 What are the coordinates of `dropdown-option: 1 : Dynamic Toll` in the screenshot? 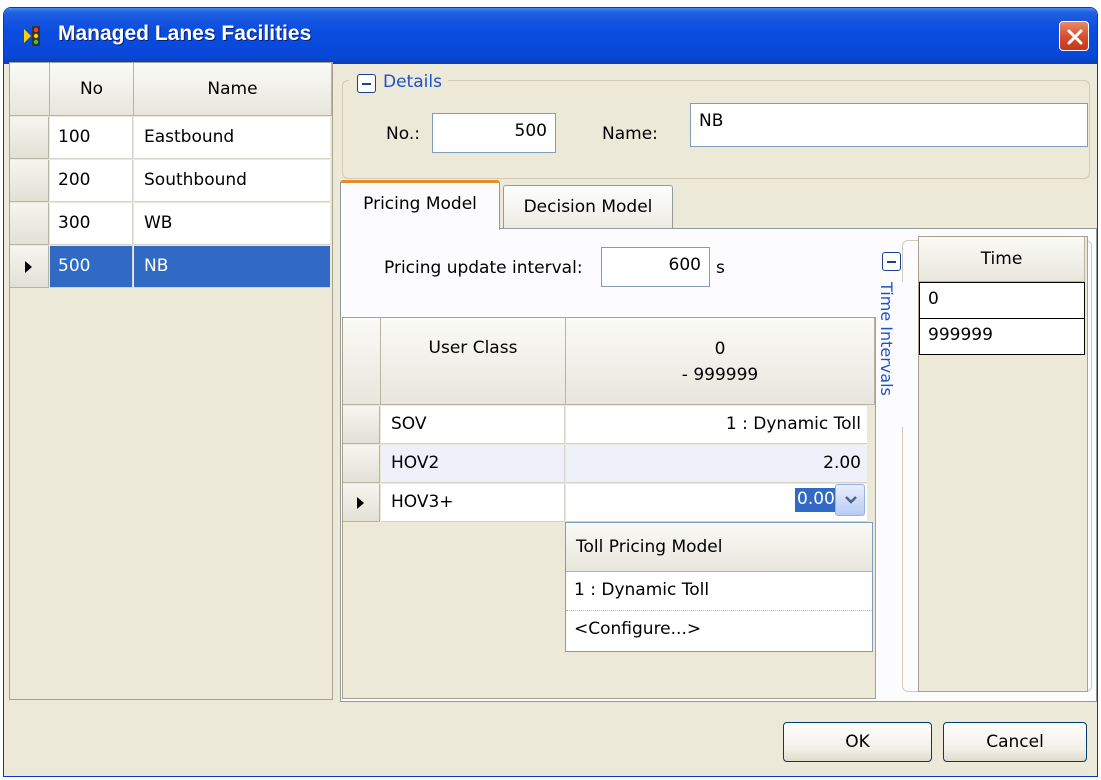 It's located at (719, 591).